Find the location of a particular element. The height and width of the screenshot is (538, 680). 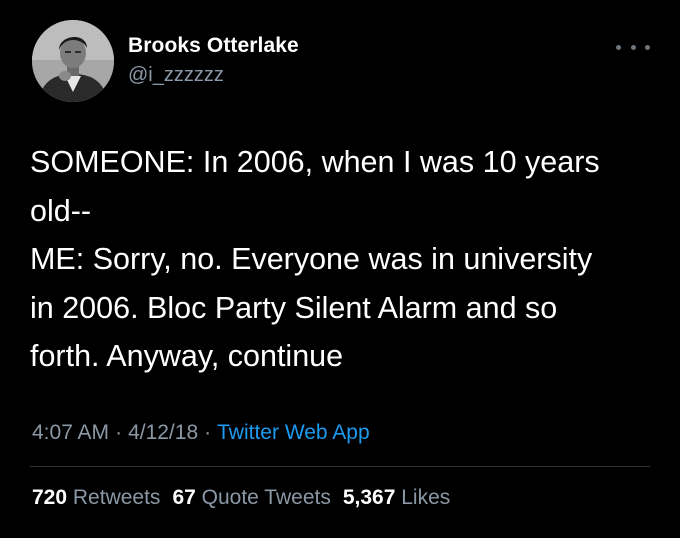

likes-stat: 5,367 Likes is located at coordinates (396, 497).